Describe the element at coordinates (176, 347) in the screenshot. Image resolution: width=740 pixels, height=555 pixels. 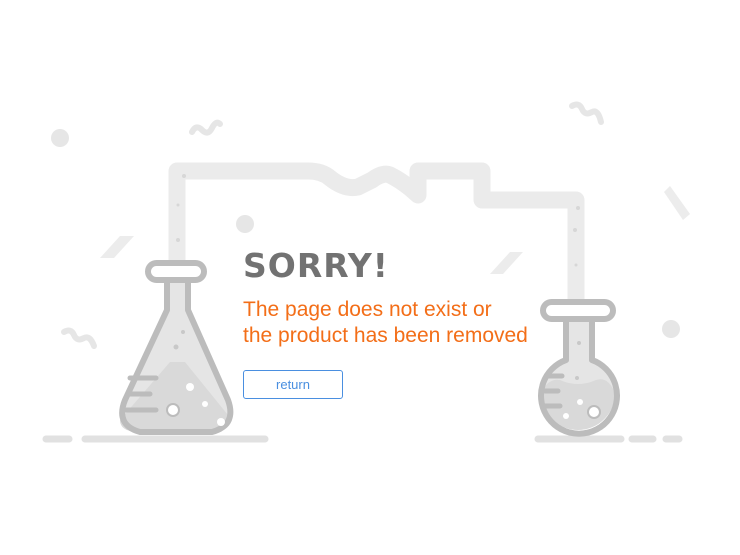
I see `erlenmeyer-flask-icon` at that location.